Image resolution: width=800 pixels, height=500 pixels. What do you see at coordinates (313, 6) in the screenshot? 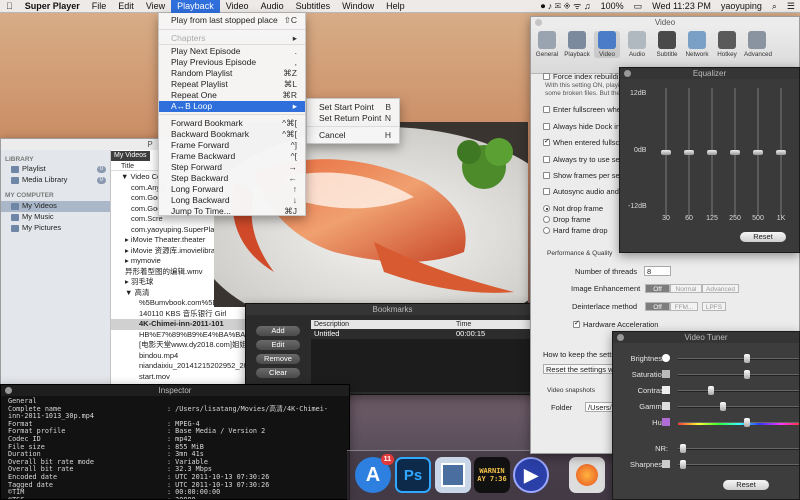
I see `menu-subtitles: Subtitles` at bounding box center [313, 6].